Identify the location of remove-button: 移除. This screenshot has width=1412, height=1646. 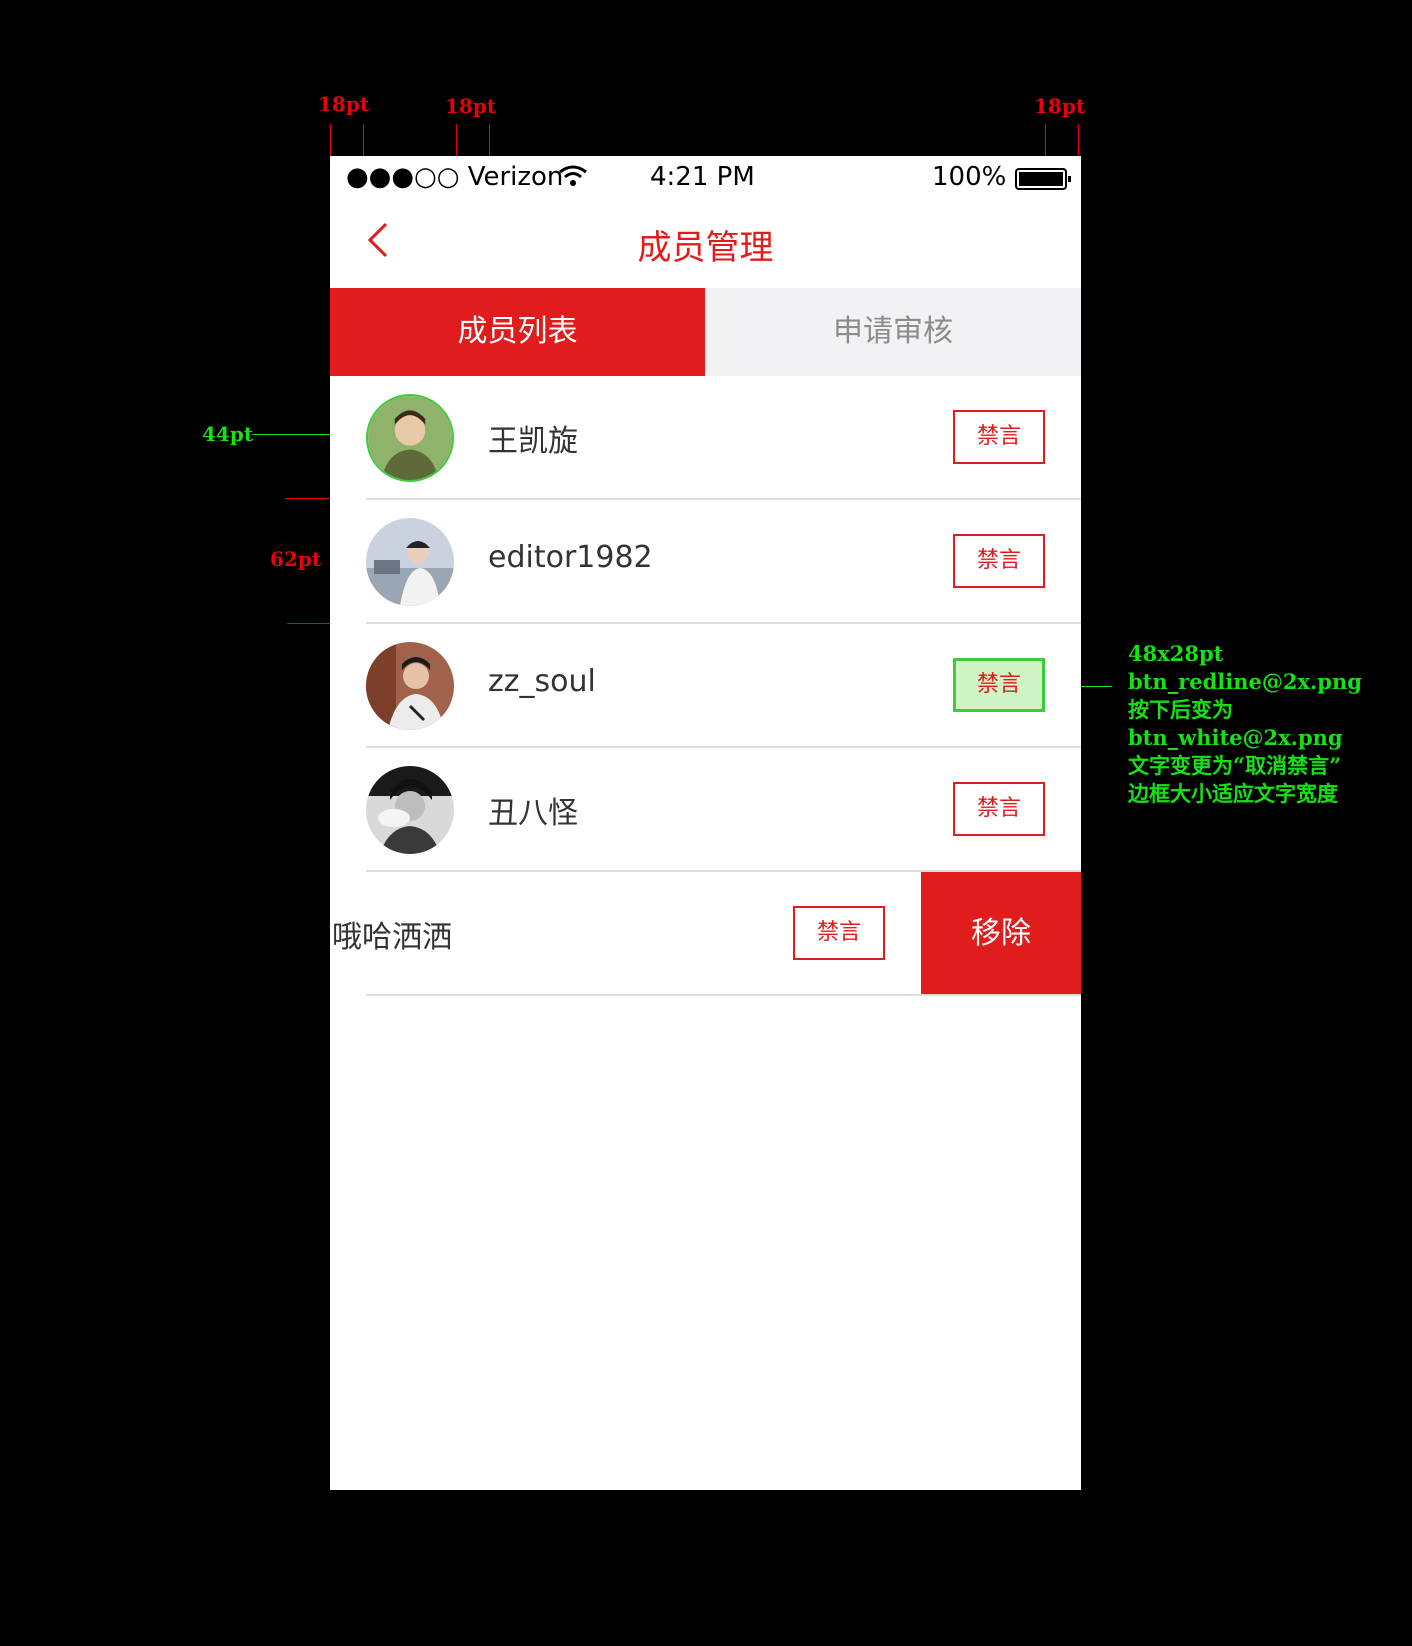
(1001, 934).